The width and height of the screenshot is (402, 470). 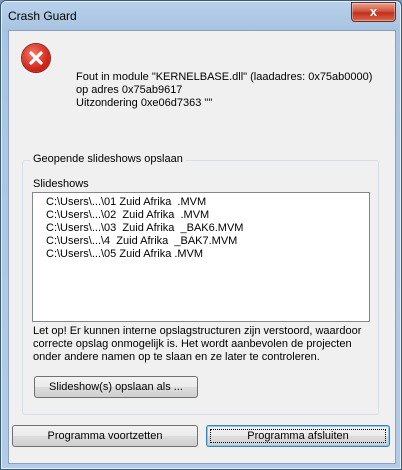 What do you see at coordinates (373, 12) in the screenshot?
I see `close-window-button: x` at bounding box center [373, 12].